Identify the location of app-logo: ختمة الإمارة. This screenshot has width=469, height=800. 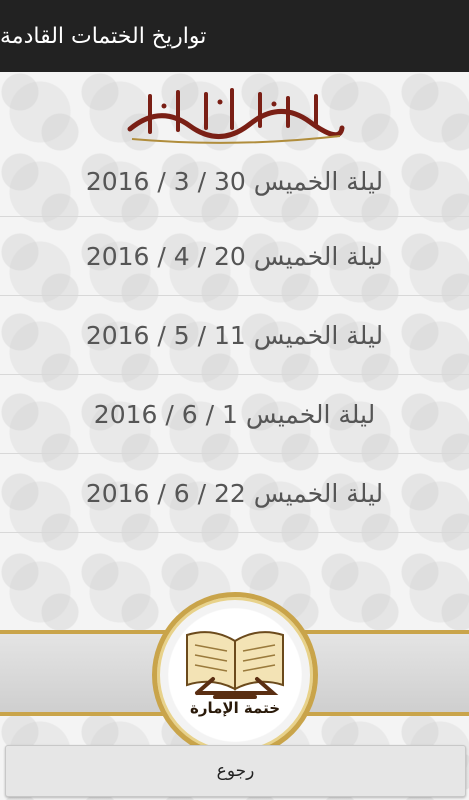
(235, 675).